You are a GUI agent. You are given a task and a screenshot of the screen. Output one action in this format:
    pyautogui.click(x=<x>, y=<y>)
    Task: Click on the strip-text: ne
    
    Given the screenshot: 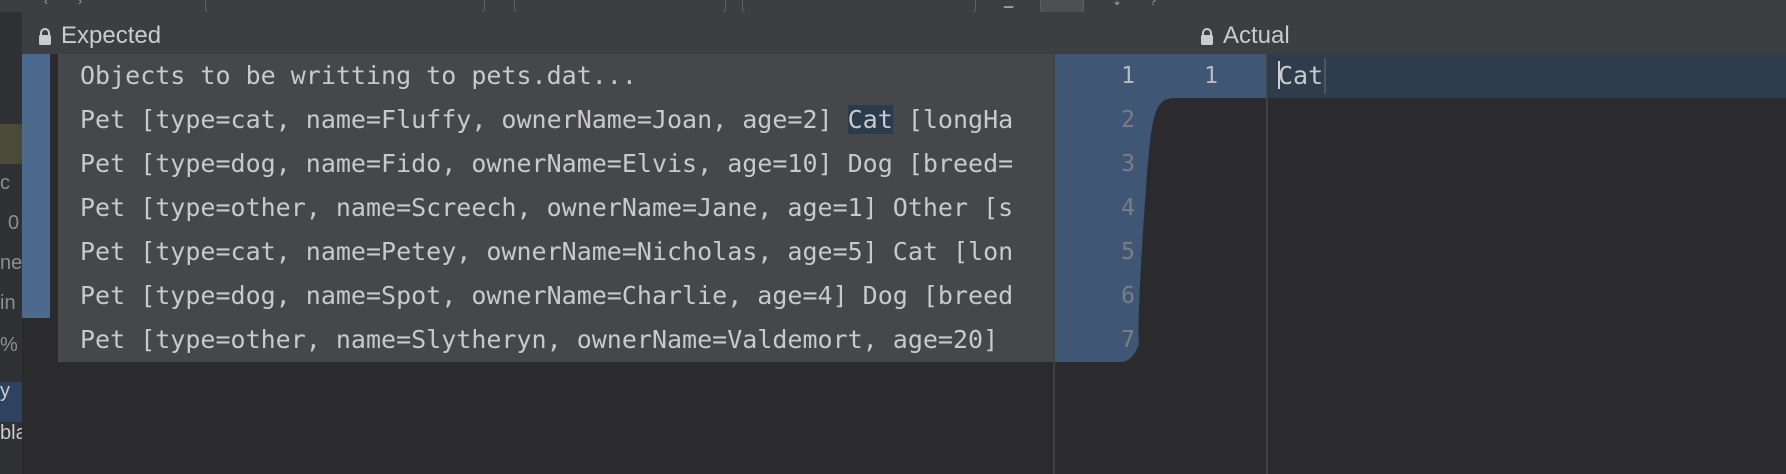 What is the action you would take?
    pyautogui.click(x=11, y=263)
    